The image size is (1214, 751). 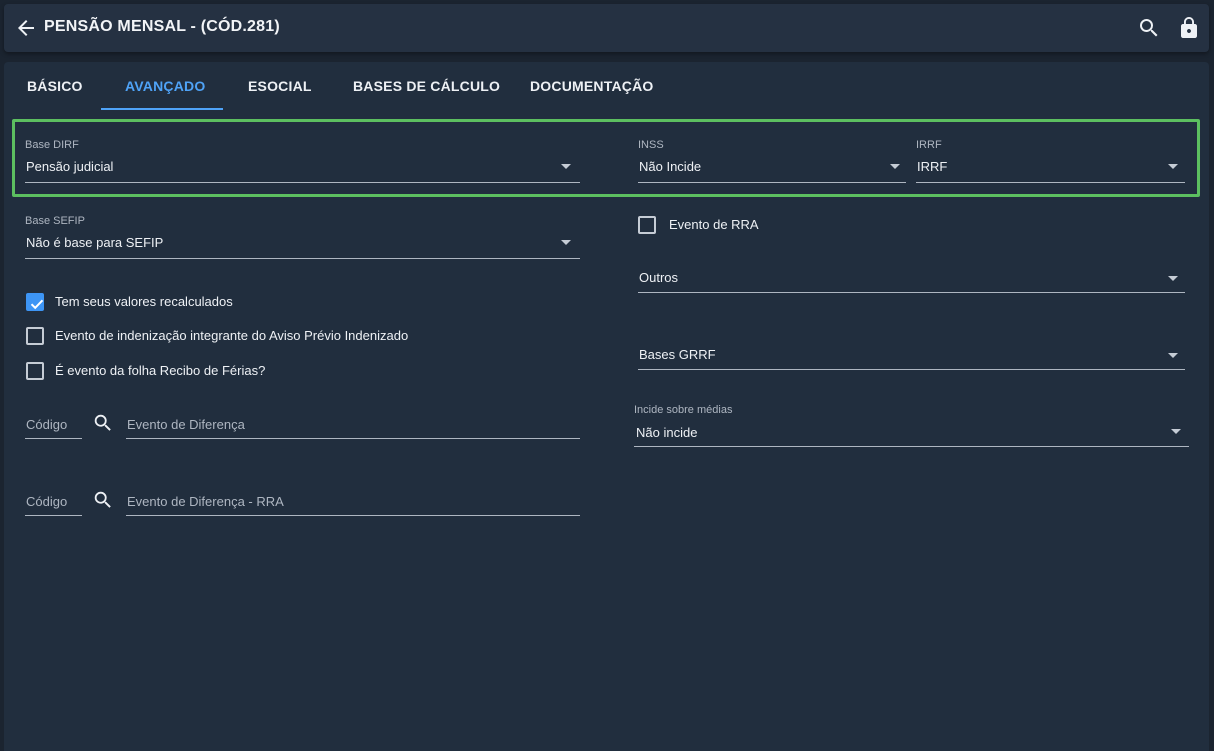 I want to click on bases-grrf-select: Bases GRRF, so click(x=911, y=355).